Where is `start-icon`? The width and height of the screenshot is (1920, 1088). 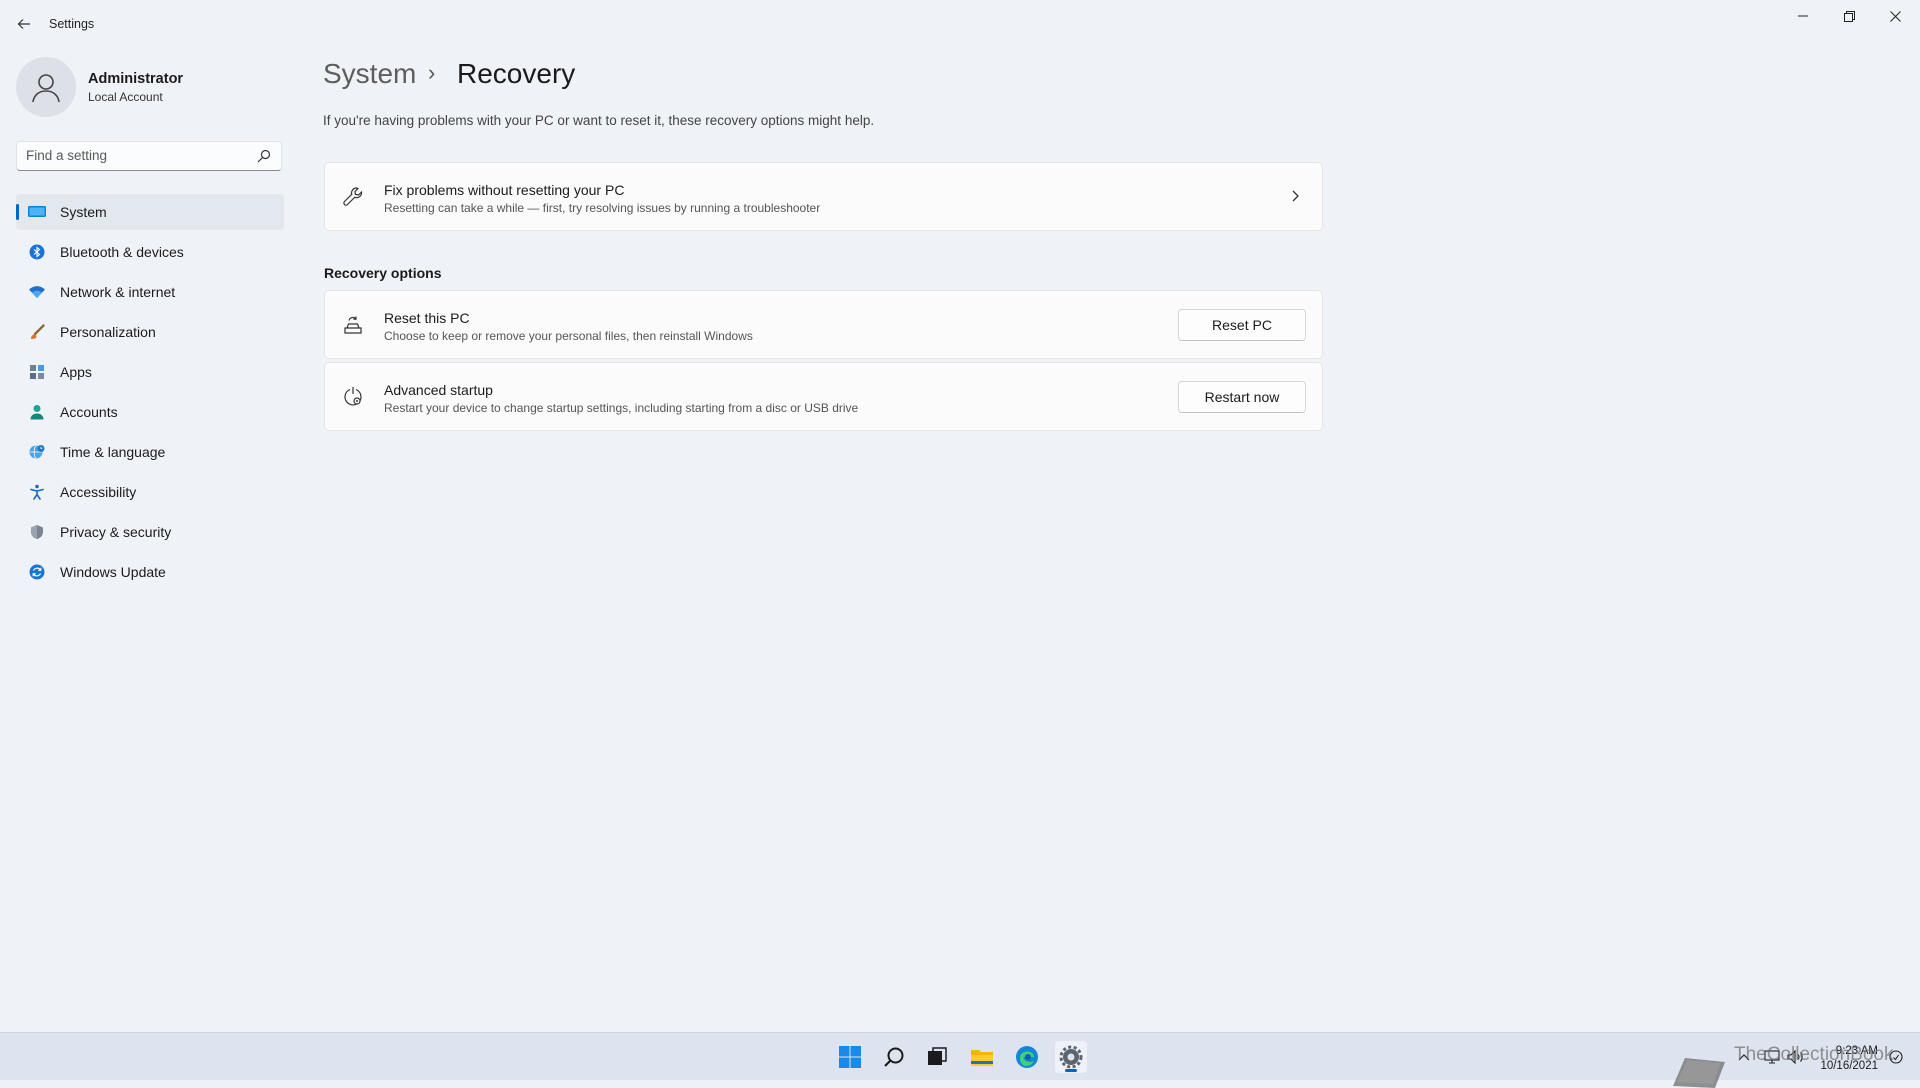 start-icon is located at coordinates (850, 1057).